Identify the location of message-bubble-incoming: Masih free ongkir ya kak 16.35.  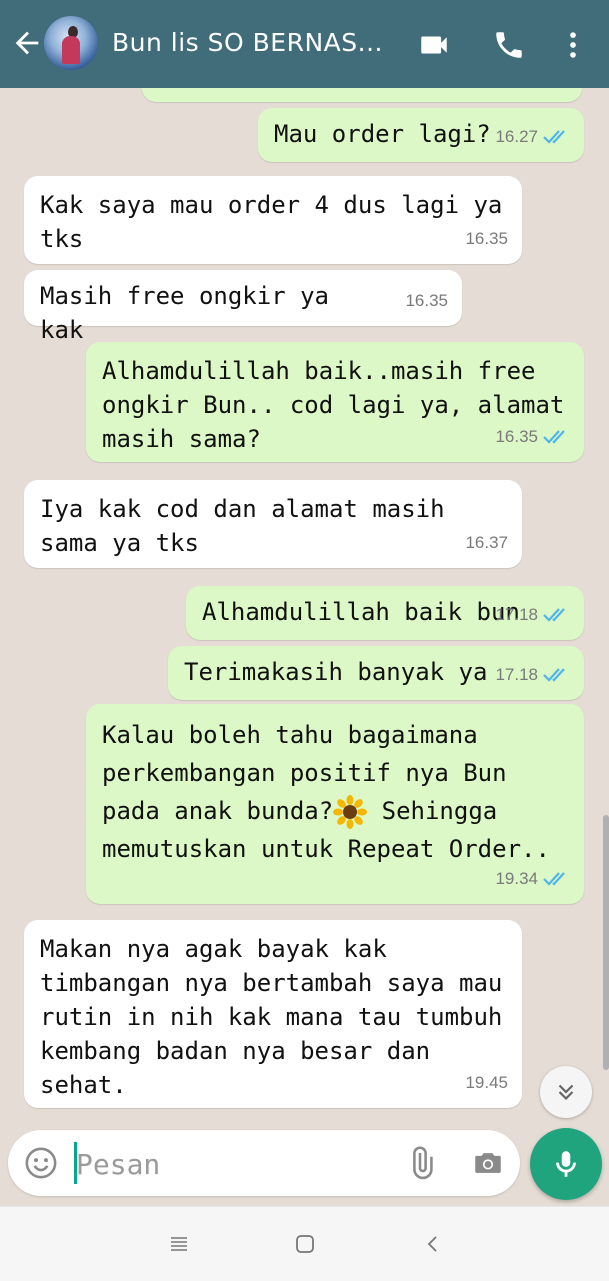
(243, 307).